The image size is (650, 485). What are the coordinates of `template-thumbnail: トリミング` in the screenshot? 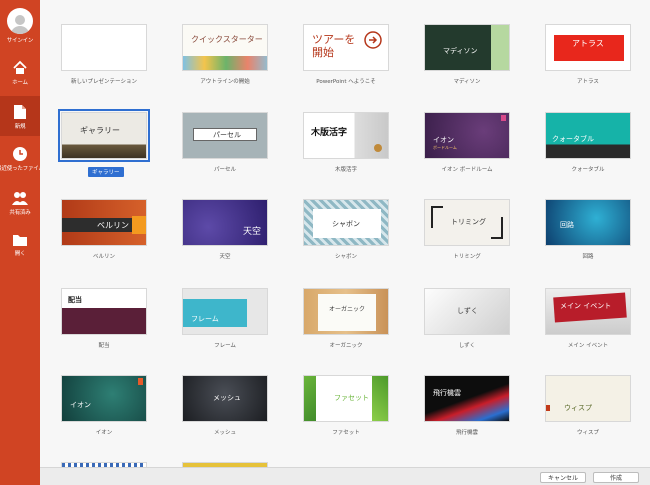 It's located at (467, 222).